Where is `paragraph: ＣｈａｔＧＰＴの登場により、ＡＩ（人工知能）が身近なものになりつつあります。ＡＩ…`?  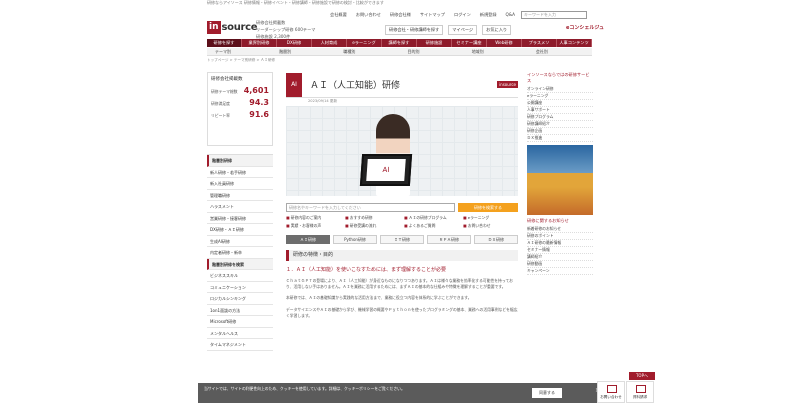
paragraph: ＣｈａｔＧＰＴの登場により、ＡＩ（人工知能）が身近なものになりつつあります。ＡＩ… is located at coordinates (399, 284).